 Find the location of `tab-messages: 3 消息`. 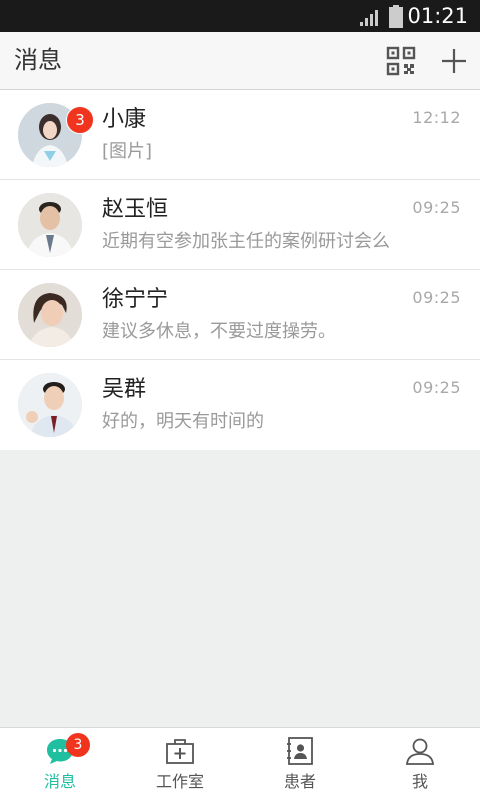

tab-messages: 3 消息 is located at coordinates (60, 764).